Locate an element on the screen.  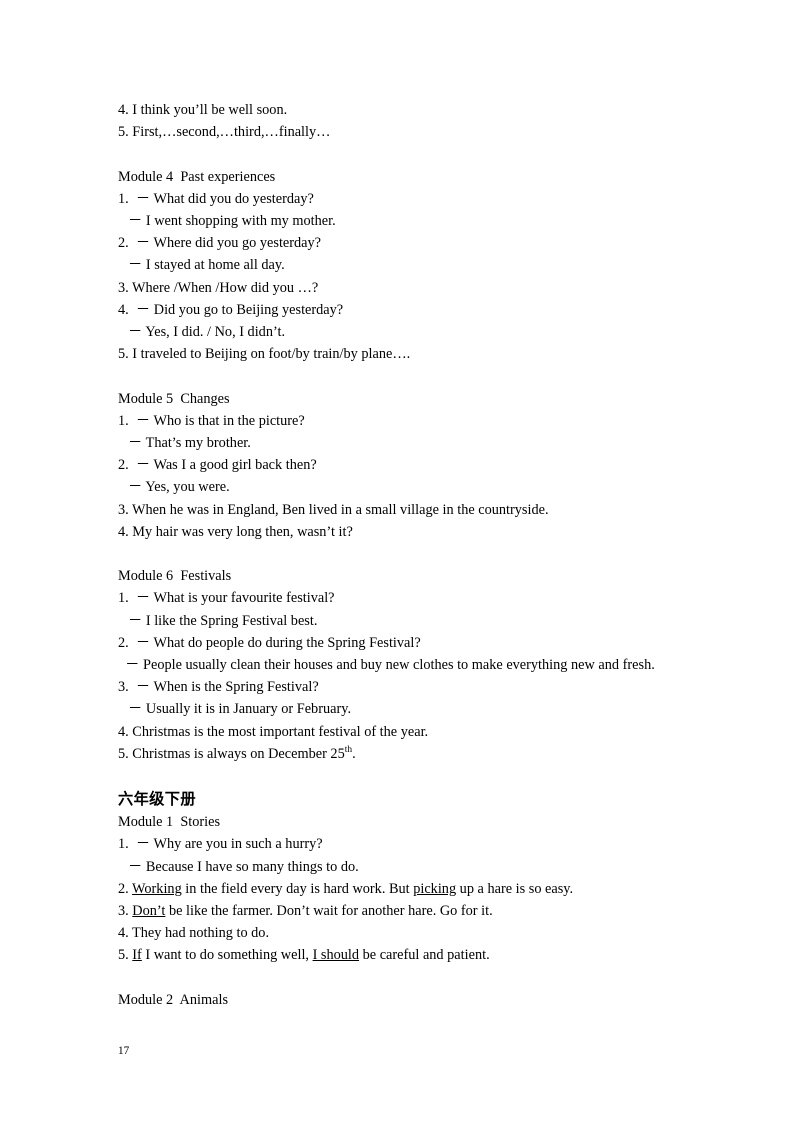
sentence-text: in the field every day is hard work. But is located at coordinates (297, 888).